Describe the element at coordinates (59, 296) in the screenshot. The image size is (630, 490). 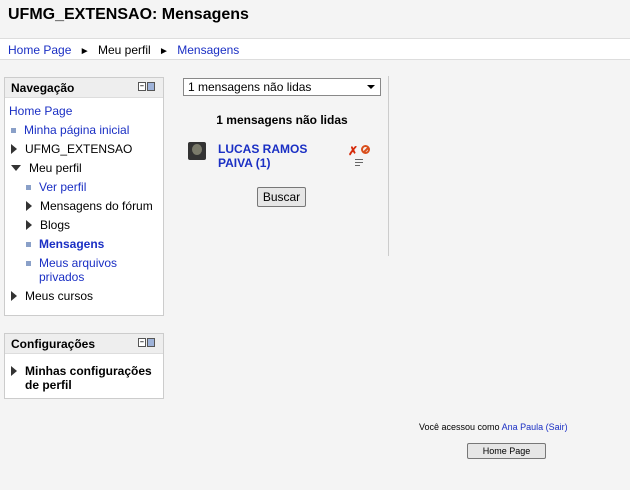
I see `nav-my-courses-item: Meus cursos` at that location.